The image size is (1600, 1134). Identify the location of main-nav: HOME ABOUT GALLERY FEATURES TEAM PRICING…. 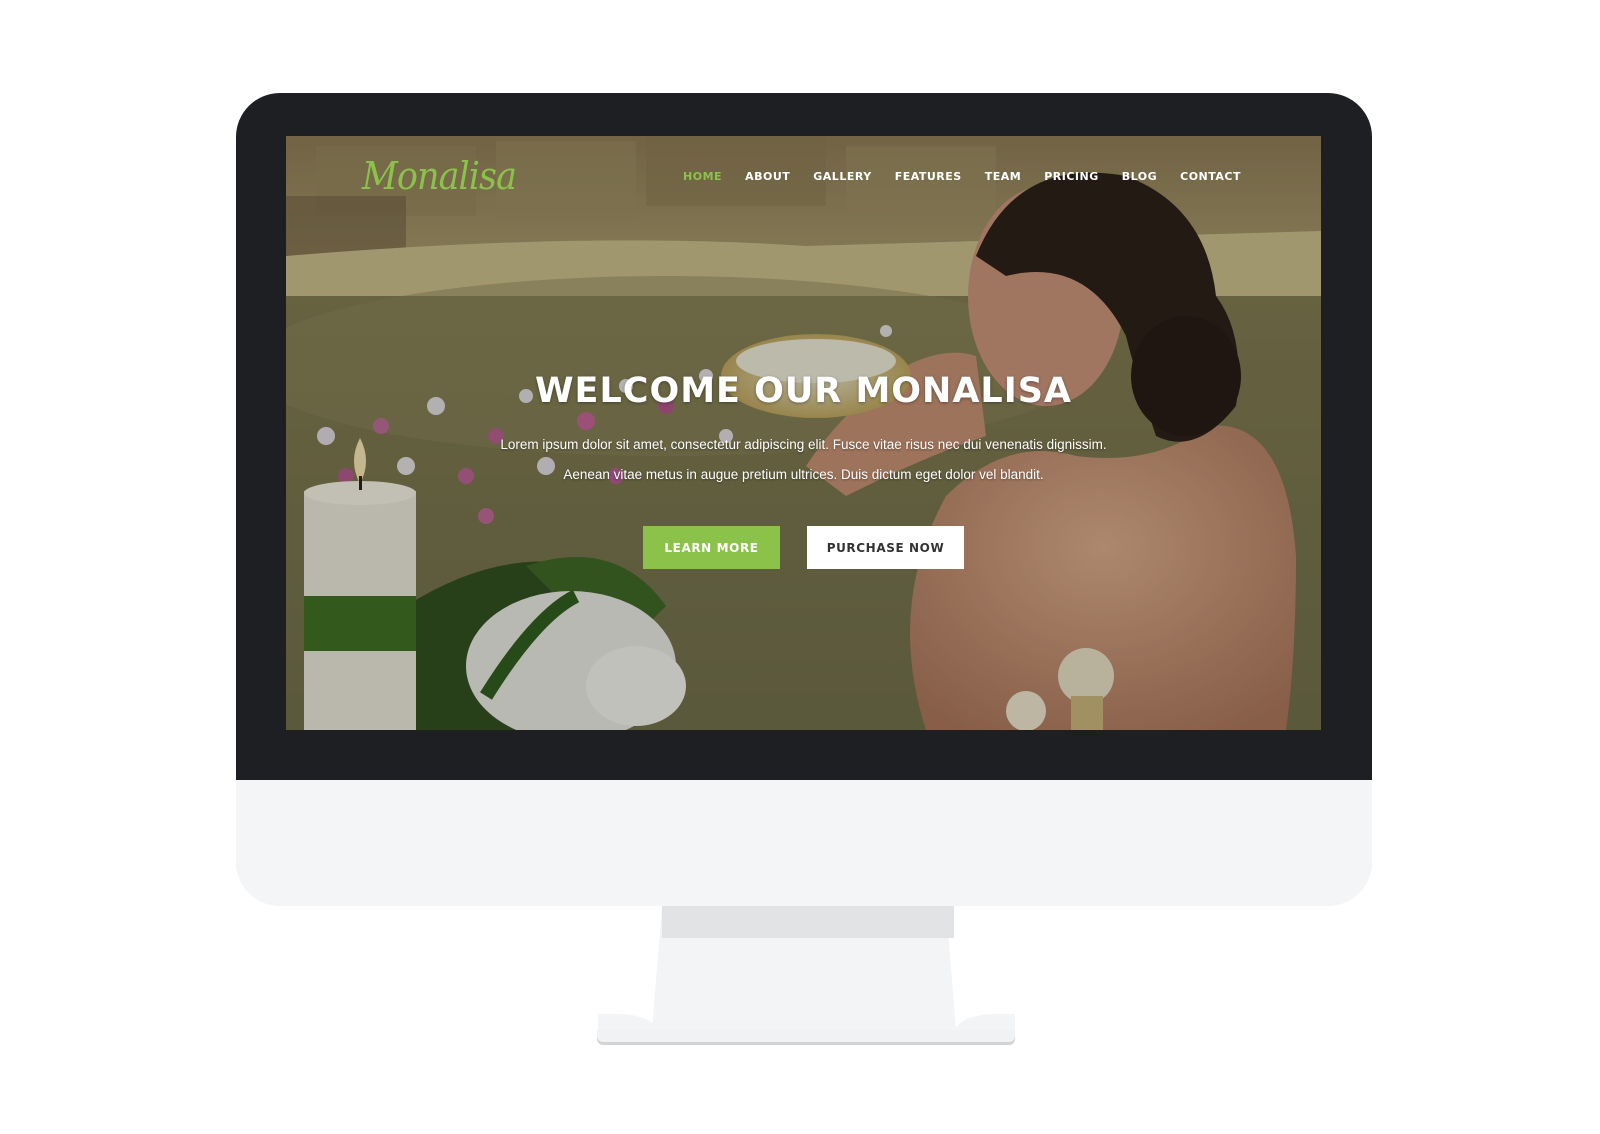
(950, 176).